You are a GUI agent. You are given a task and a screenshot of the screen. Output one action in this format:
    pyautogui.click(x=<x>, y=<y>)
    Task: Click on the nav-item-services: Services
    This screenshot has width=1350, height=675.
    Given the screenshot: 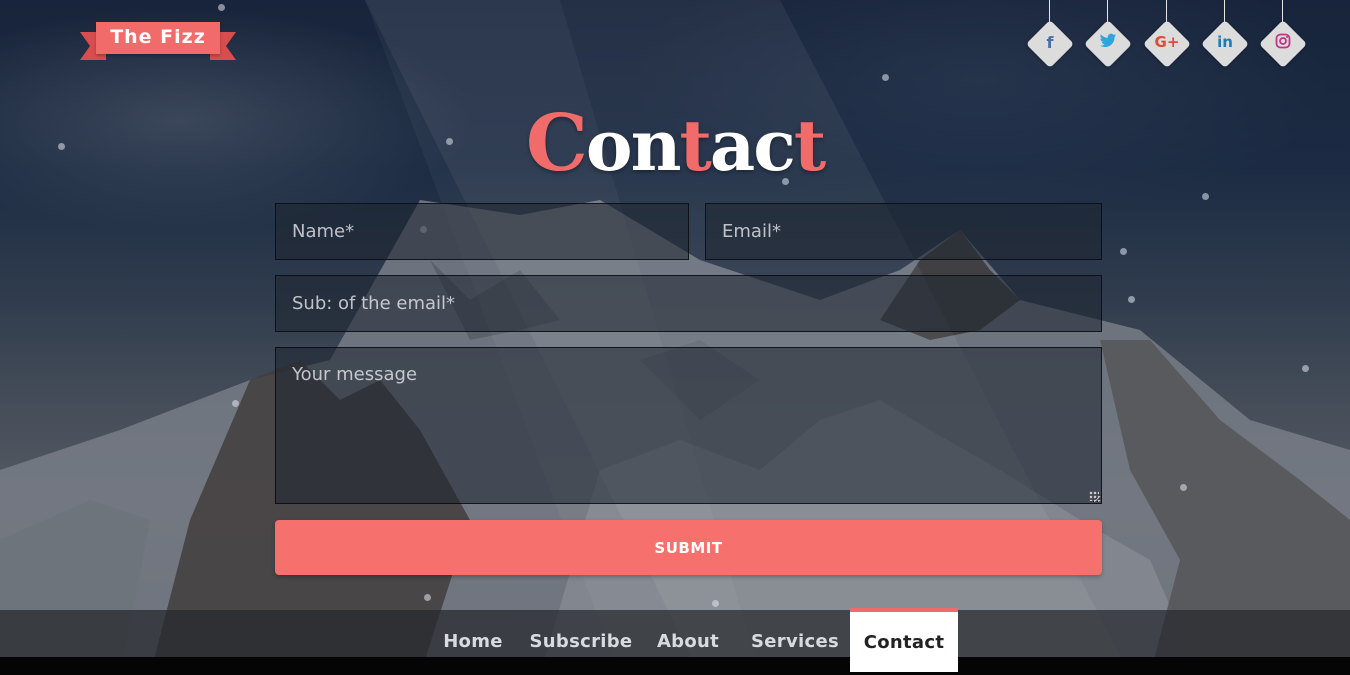 What is the action you would take?
    pyautogui.click(x=795, y=633)
    